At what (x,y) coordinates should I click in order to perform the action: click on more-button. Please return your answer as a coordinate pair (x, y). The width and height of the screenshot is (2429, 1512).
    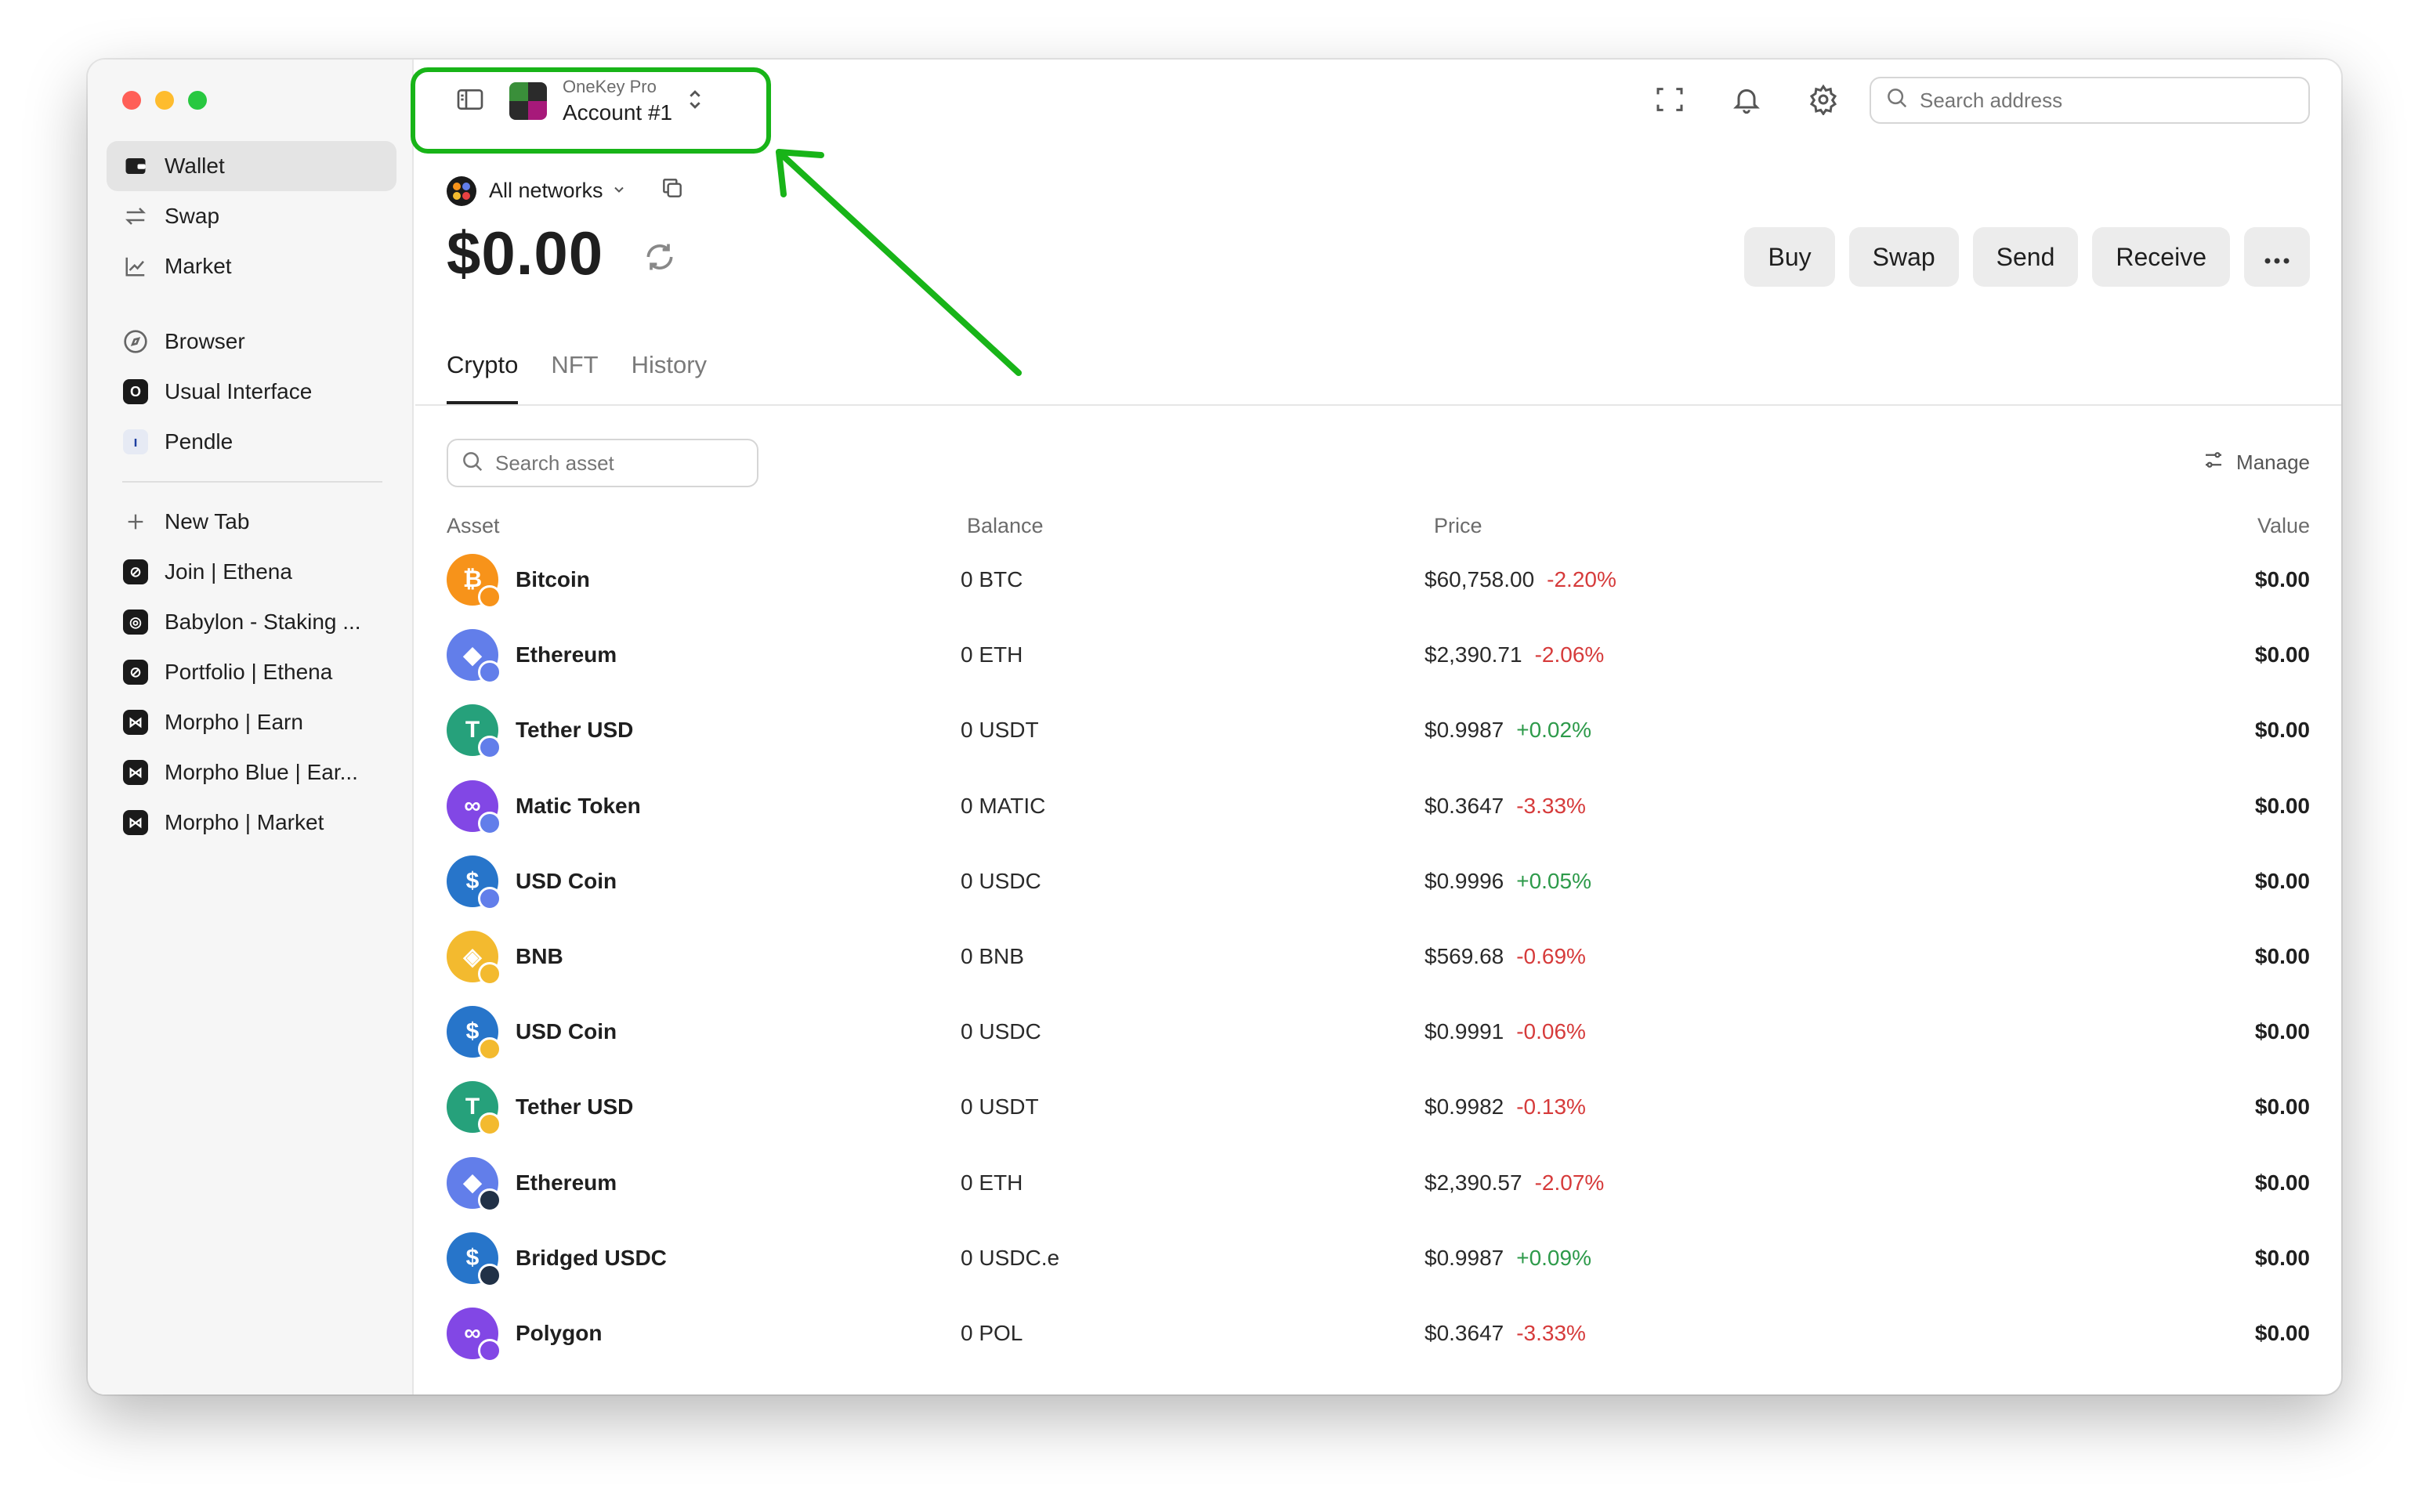
    Looking at the image, I should click on (2277, 257).